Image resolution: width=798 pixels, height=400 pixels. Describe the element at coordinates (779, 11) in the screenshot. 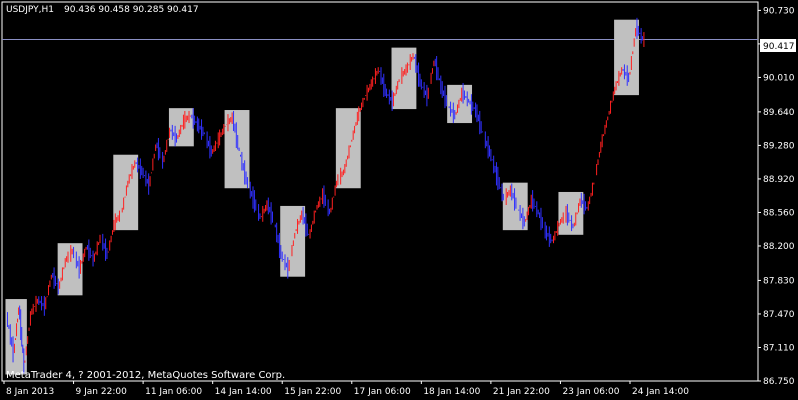

I see `price-tick-label: 90.730` at that location.